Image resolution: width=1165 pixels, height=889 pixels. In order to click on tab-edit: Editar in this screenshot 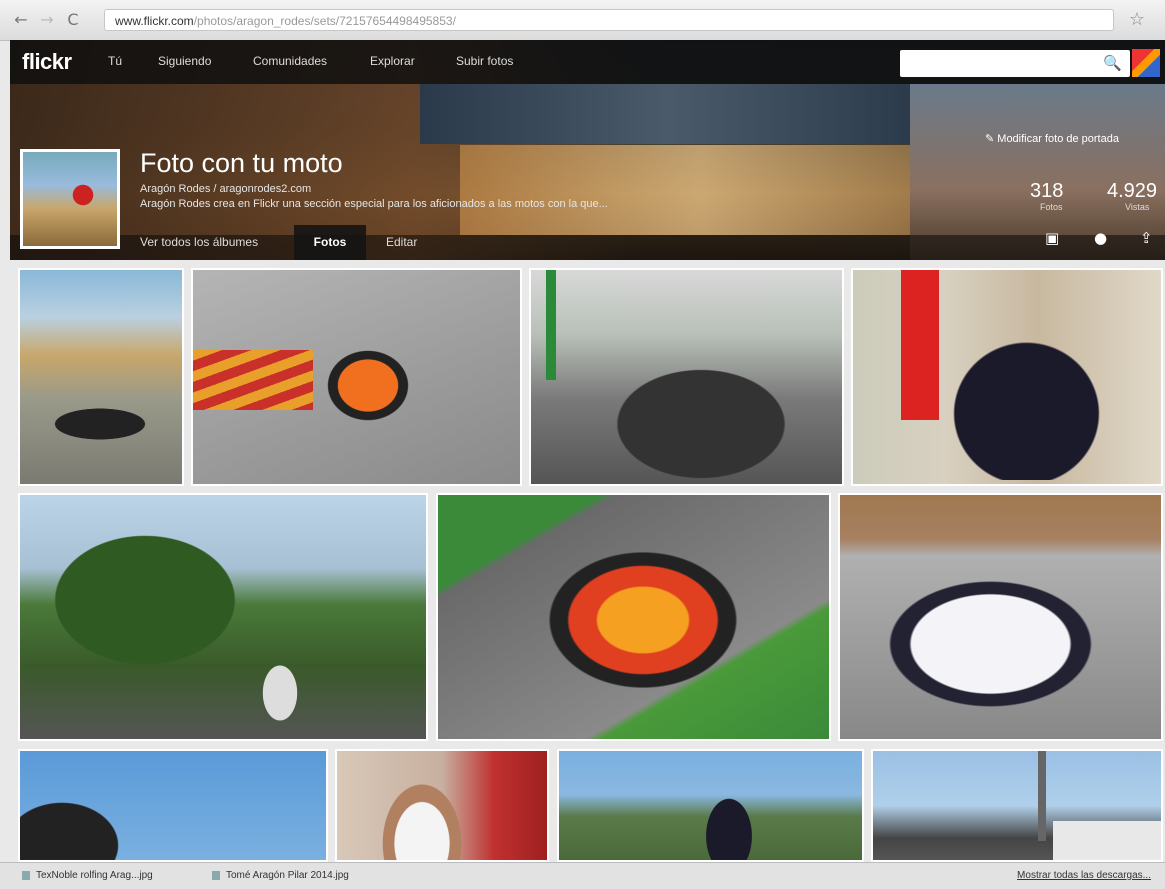, I will do `click(401, 242)`.